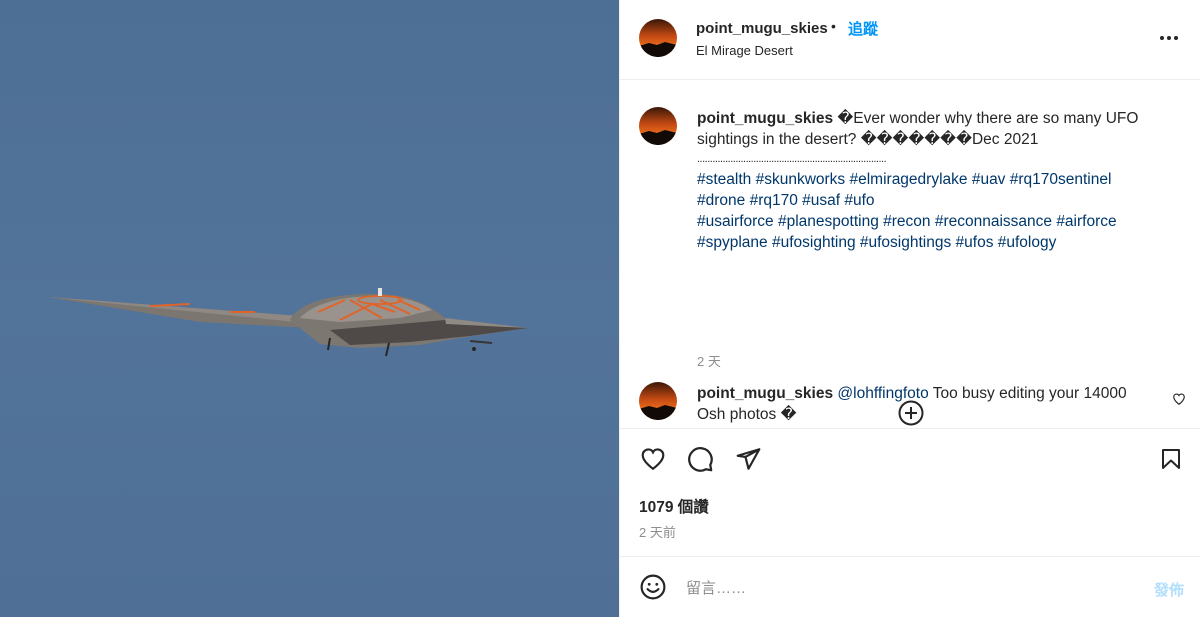 Image resolution: width=1200 pixels, height=617 pixels. Describe the element at coordinates (653, 459) in the screenshot. I see `like-heart-icon` at that location.